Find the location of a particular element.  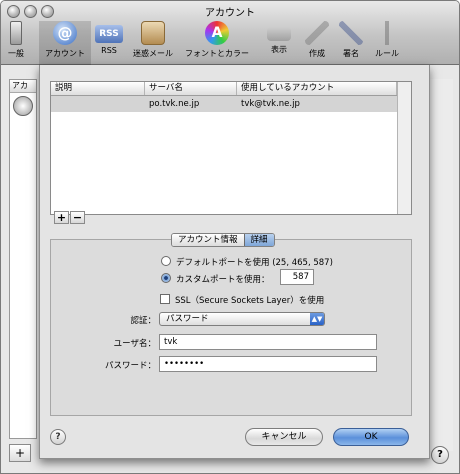

column-account: 使用しているアカウント is located at coordinates (317, 88).